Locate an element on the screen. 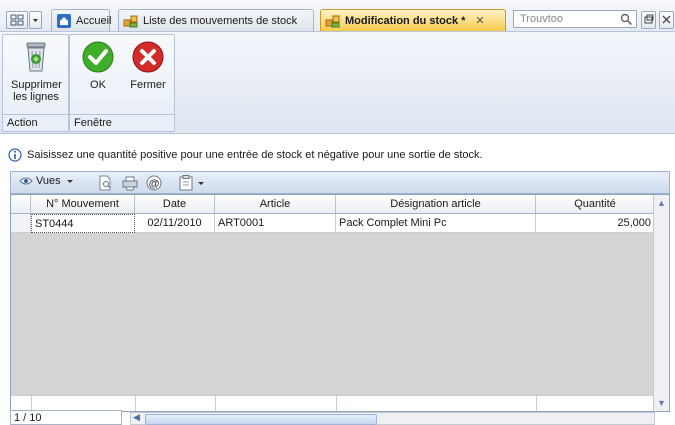 This screenshot has height=425, width=675. cell-article: ART0001 is located at coordinates (275, 223).